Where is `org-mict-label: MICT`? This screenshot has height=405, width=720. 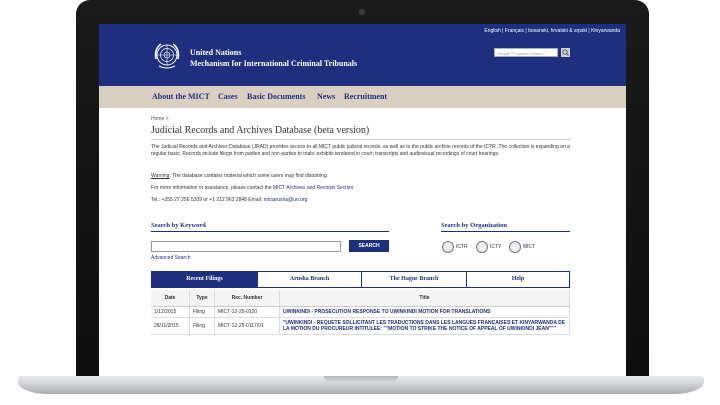 org-mict-label: MICT is located at coordinates (529, 247).